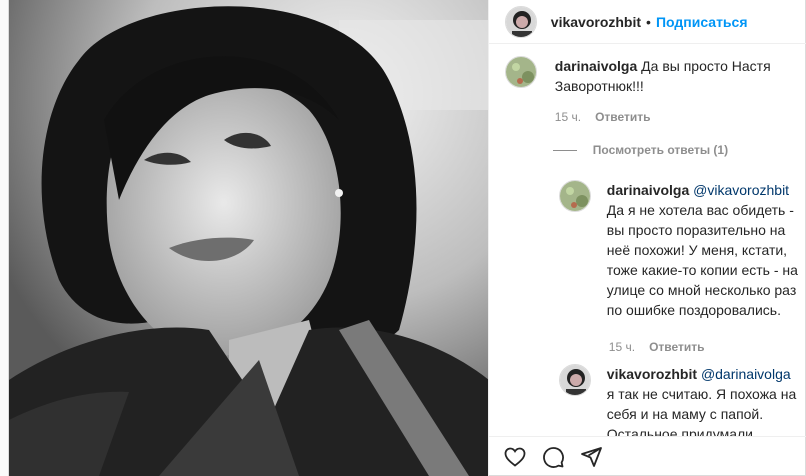 This screenshot has height=476, width=806. What do you see at coordinates (622, 347) in the screenshot?
I see `reply-time: 15 ч.` at bounding box center [622, 347].